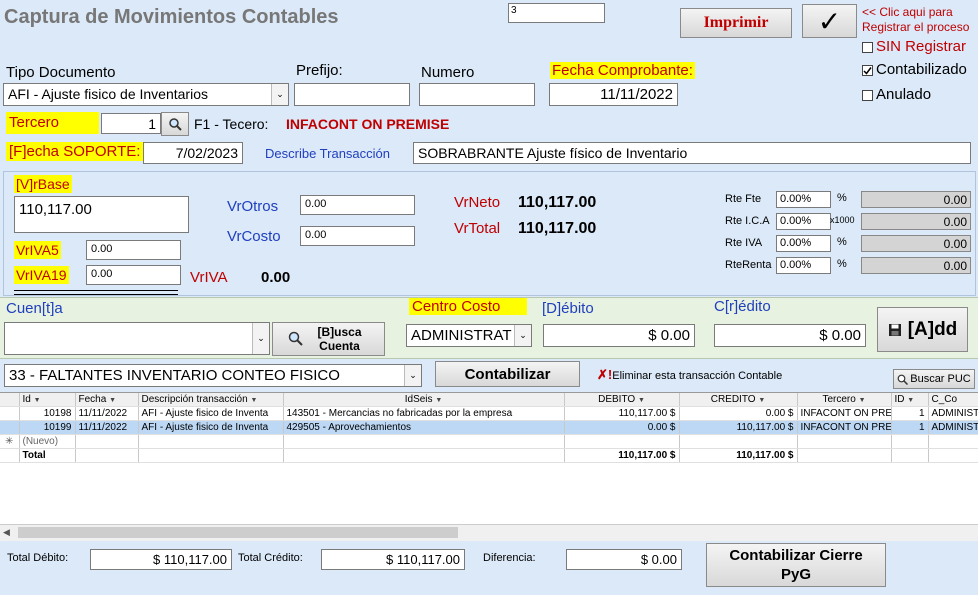 The image size is (978, 595). Describe the element at coordinates (803, 199) in the screenshot. I see `rte-fte-pct: 0.00%` at that location.